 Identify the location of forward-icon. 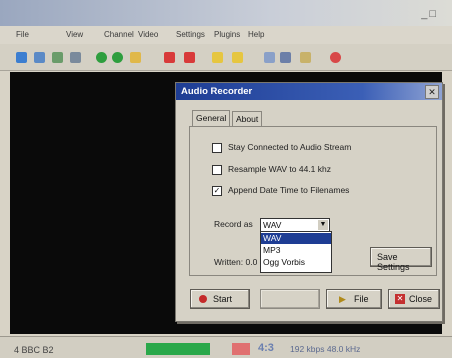
(117, 57).